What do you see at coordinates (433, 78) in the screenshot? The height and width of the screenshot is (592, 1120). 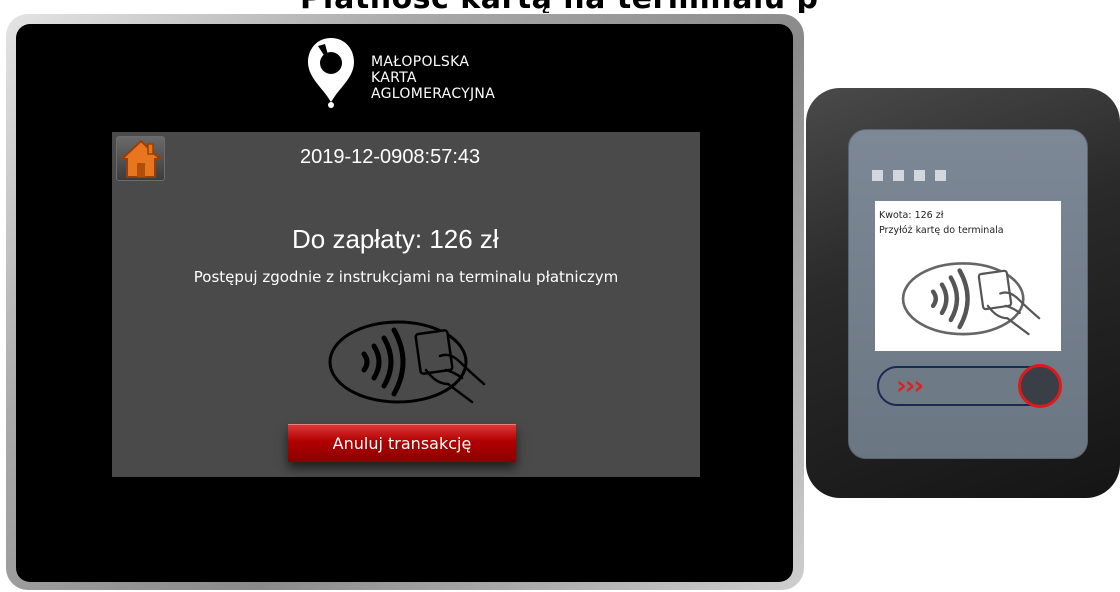 I see `logo-text: MAŁOPOLSKA KARTA AGLOMERACYJNA` at bounding box center [433, 78].